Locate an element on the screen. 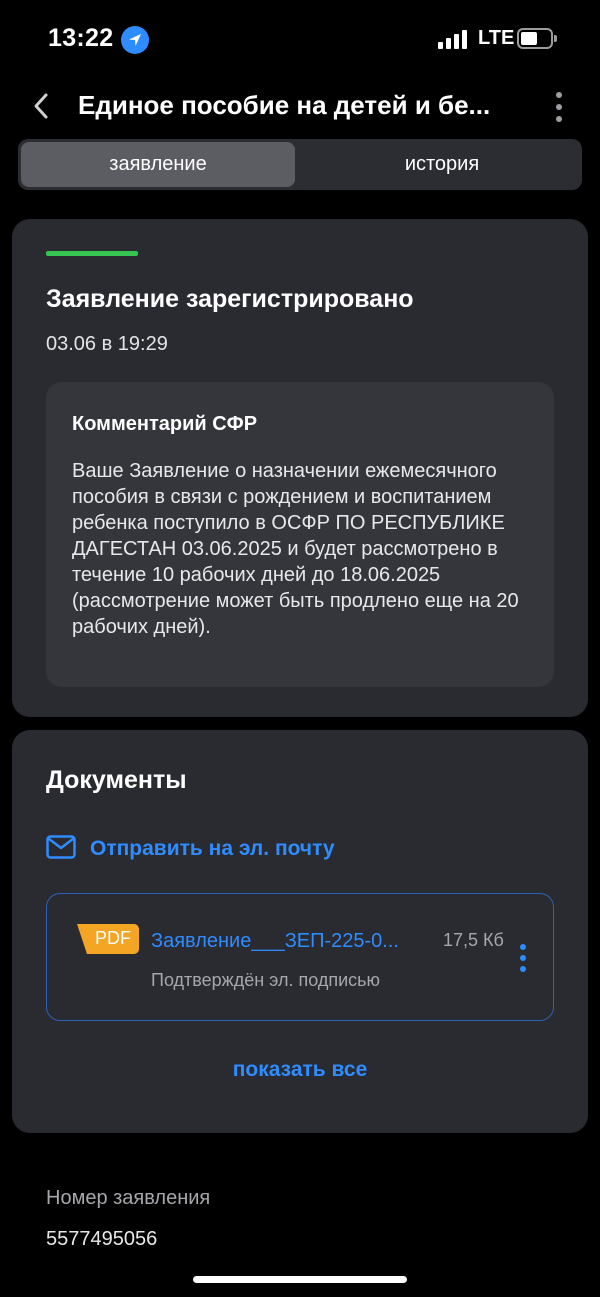 The image size is (600, 1297). document-size: 17,5 Кб is located at coordinates (473, 940).